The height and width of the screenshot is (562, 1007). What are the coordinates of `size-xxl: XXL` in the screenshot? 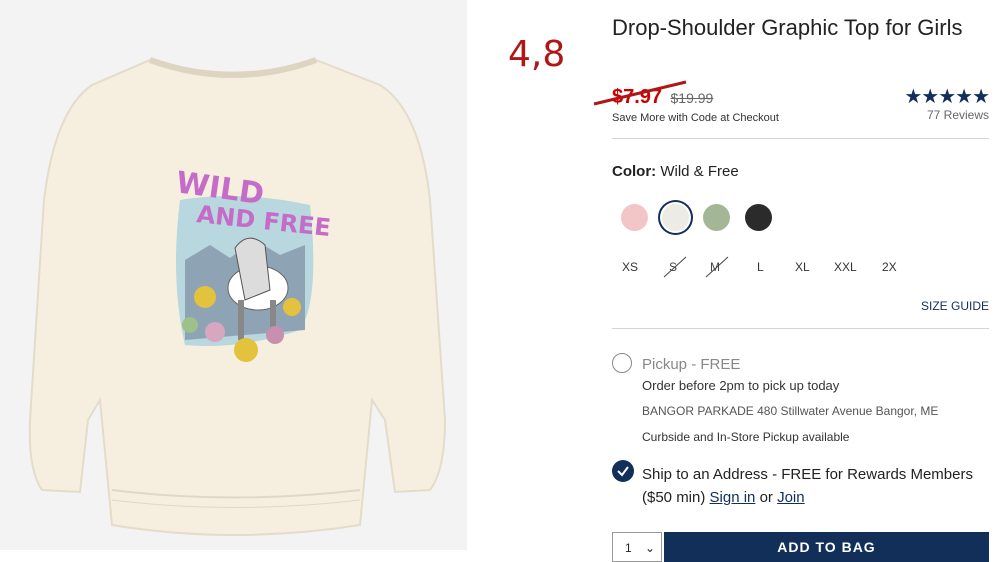 It's located at (845, 267).